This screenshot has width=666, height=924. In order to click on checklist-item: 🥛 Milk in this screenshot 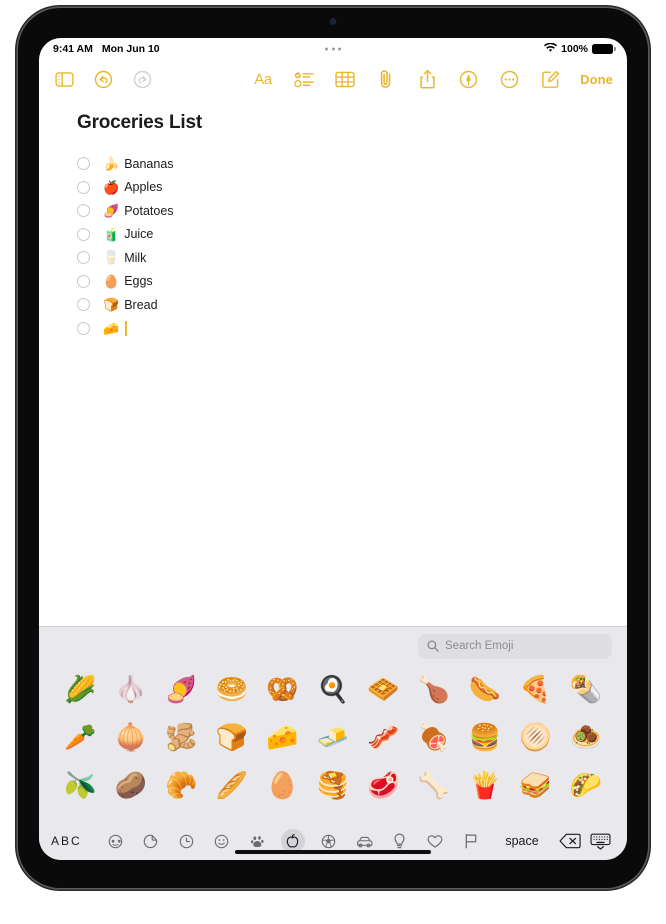, I will do `click(333, 257)`.